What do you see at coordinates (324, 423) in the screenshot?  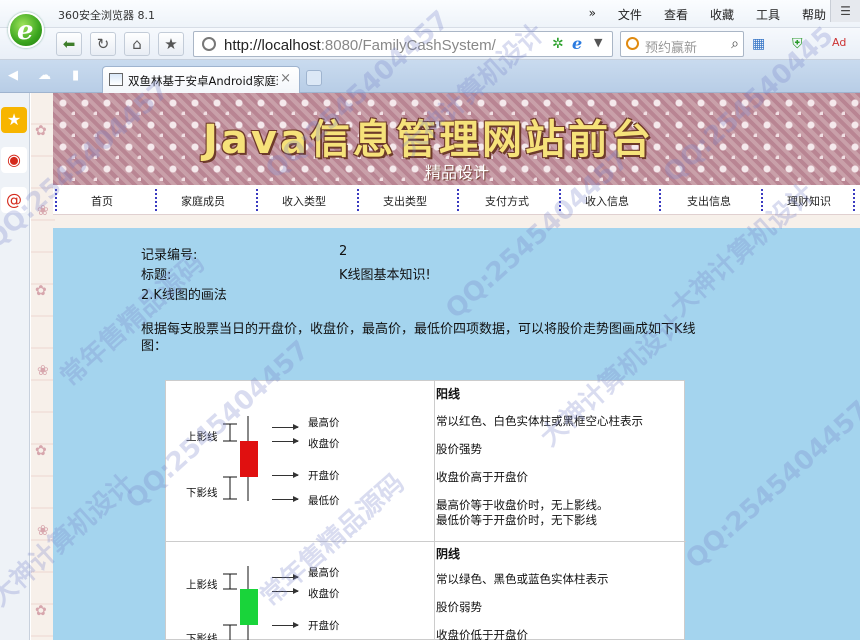 I see `yang-price-high: 最高价` at bounding box center [324, 423].